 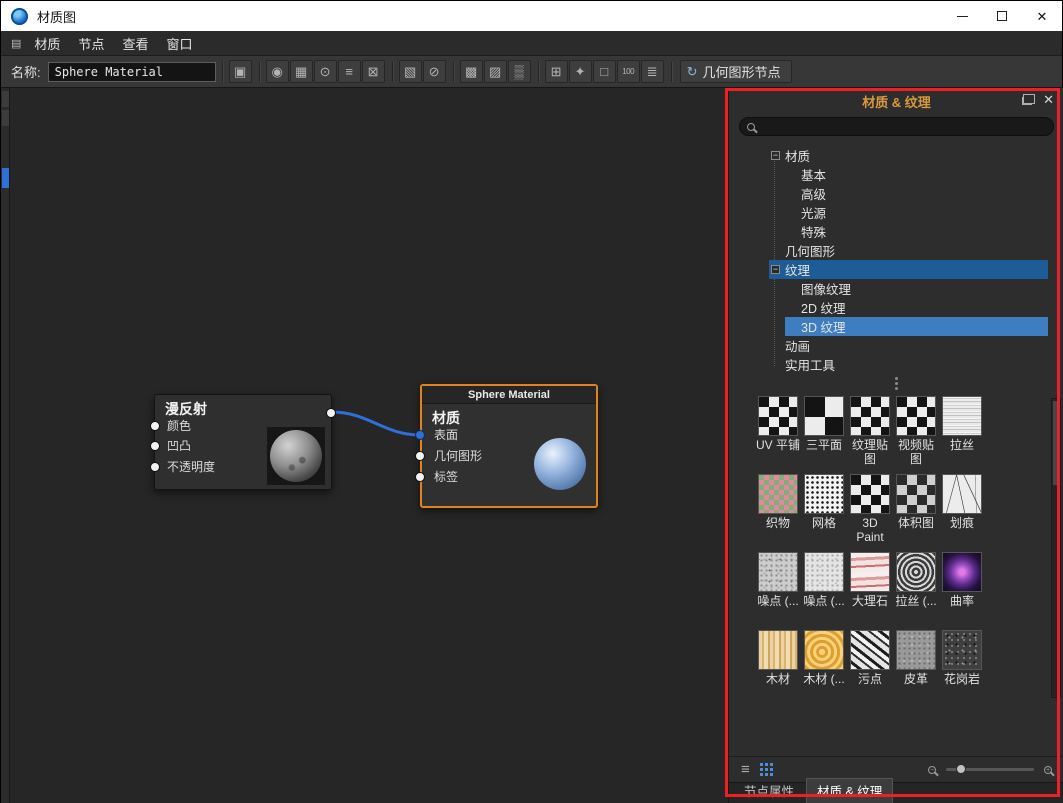 What do you see at coordinates (904, 126) in the screenshot?
I see `search-input` at bounding box center [904, 126].